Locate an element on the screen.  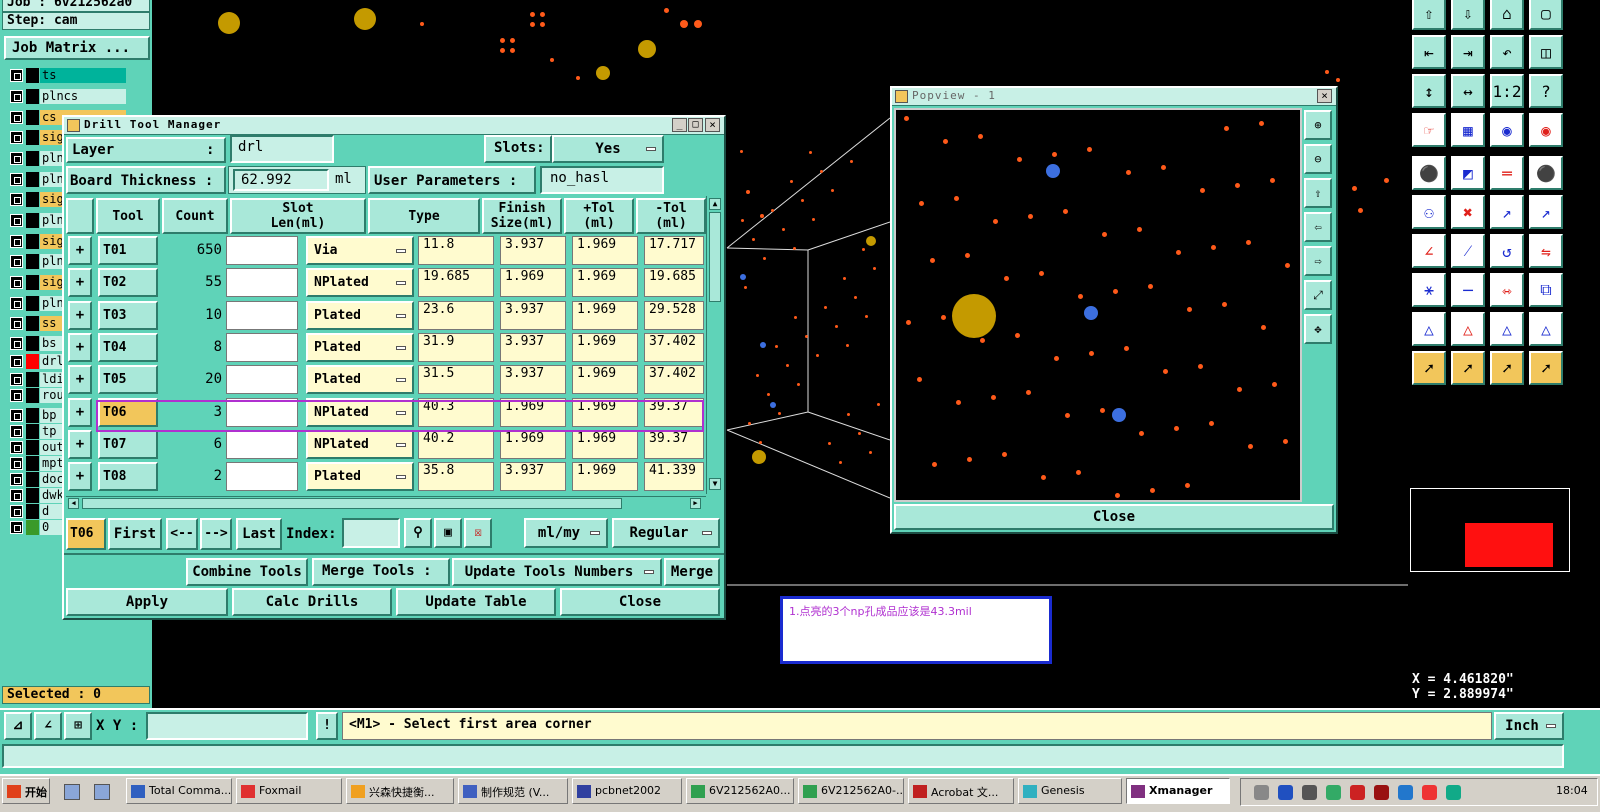
col-header-blank is located at coordinates (80, 216).